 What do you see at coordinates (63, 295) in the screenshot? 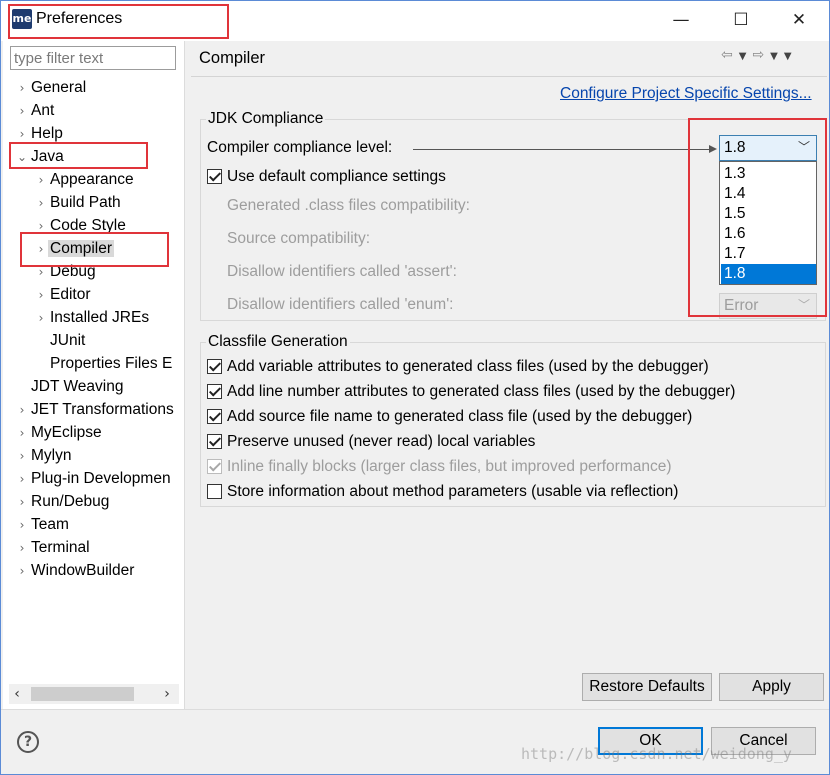
I see `tree-item-editor: › Editor` at bounding box center [63, 295].